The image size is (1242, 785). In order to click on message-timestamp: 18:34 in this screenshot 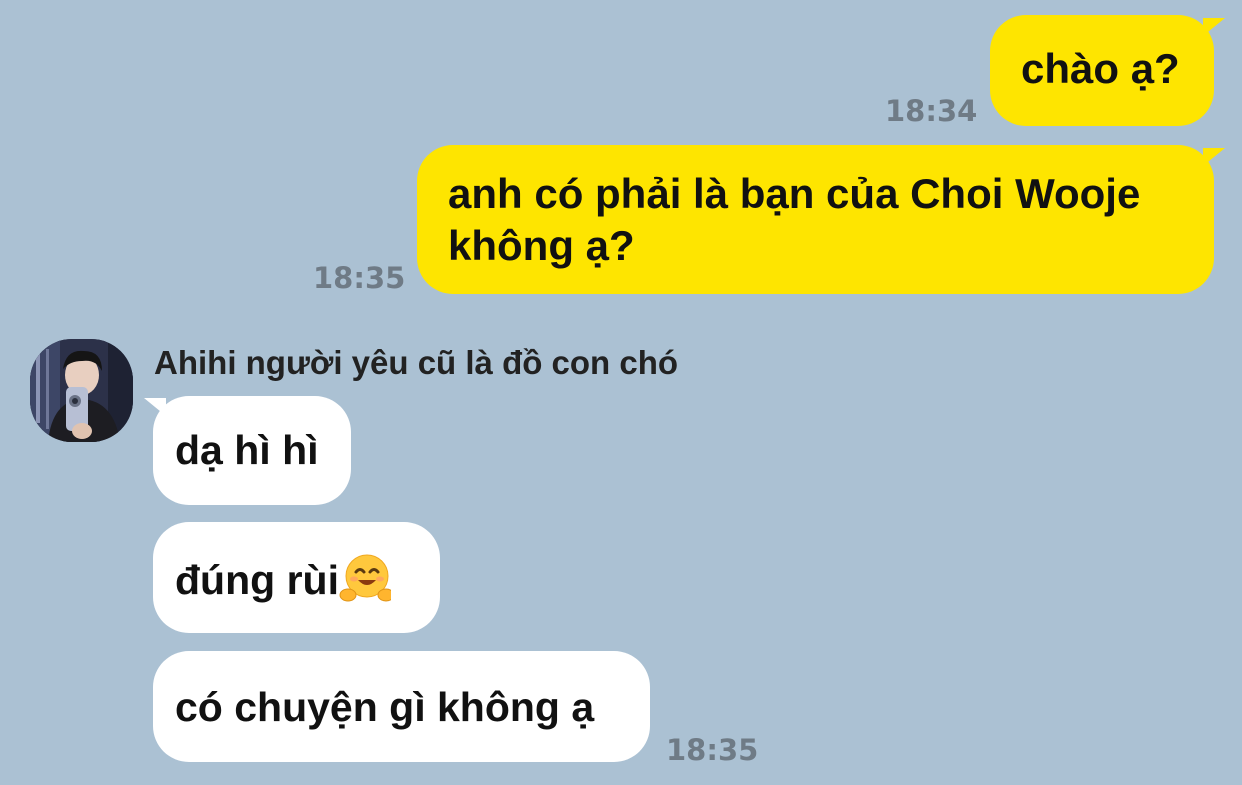, I will do `click(931, 111)`.